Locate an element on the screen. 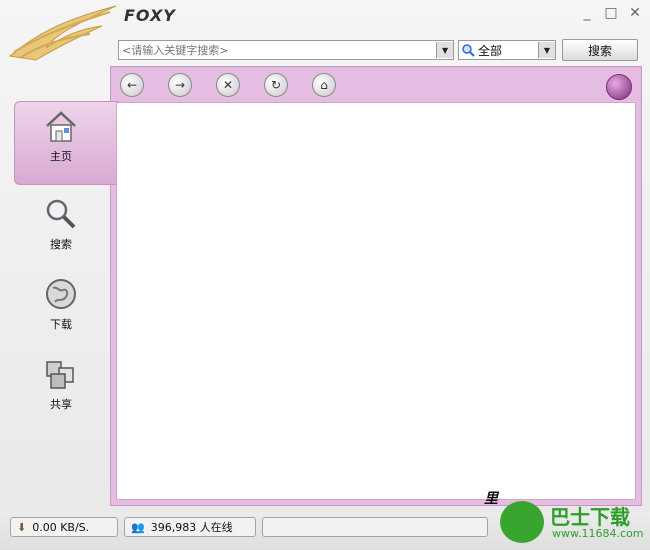  back-button: ← is located at coordinates (132, 85).